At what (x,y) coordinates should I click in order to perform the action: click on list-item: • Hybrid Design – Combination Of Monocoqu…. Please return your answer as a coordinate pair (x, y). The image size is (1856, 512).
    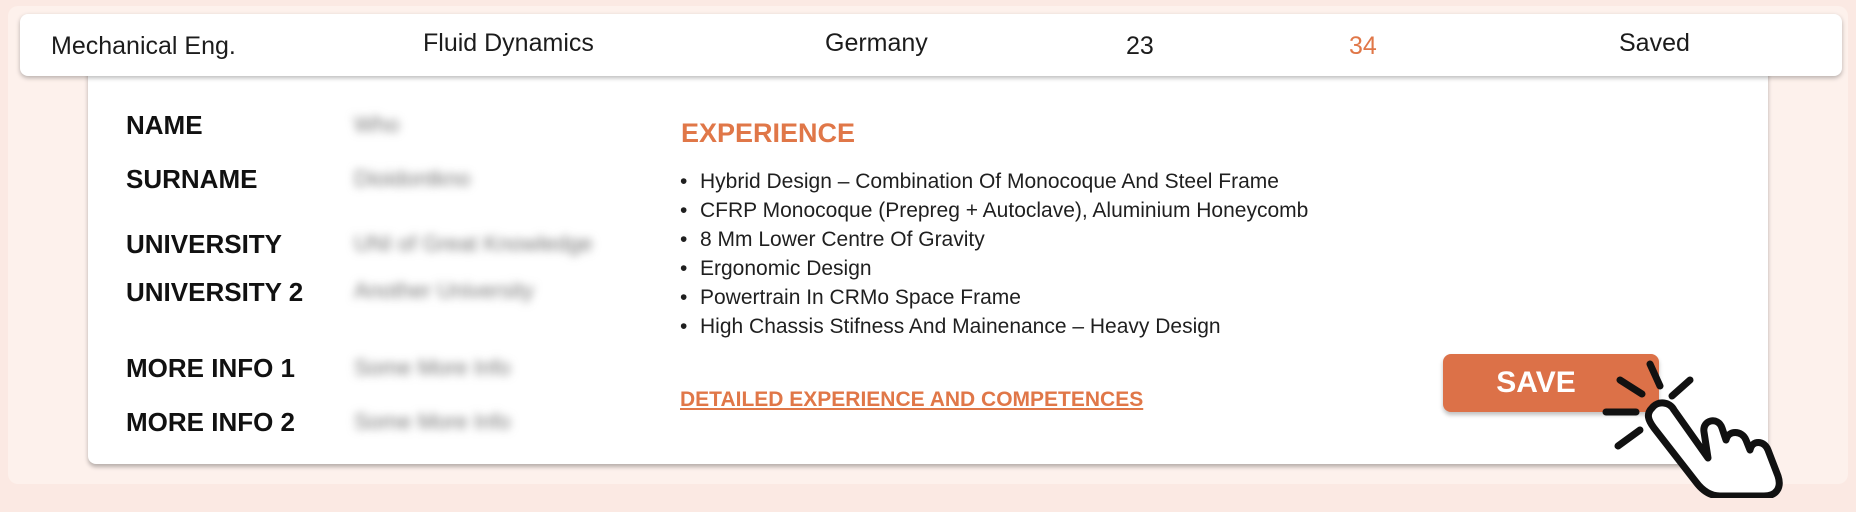
    Looking at the image, I should click on (979, 181).